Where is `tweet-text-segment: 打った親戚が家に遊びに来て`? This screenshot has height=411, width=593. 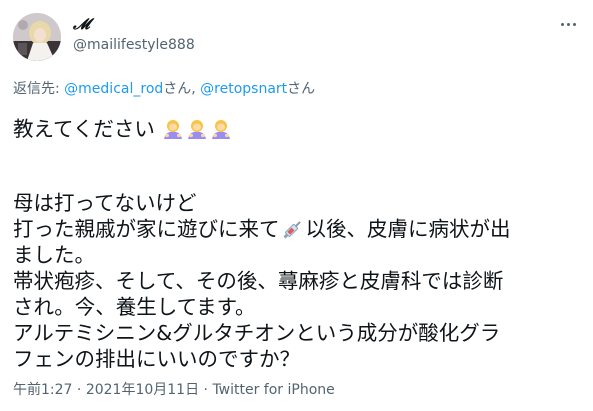 tweet-text-segment: 打った親戚が家に遊びに来て is located at coordinates (146, 229).